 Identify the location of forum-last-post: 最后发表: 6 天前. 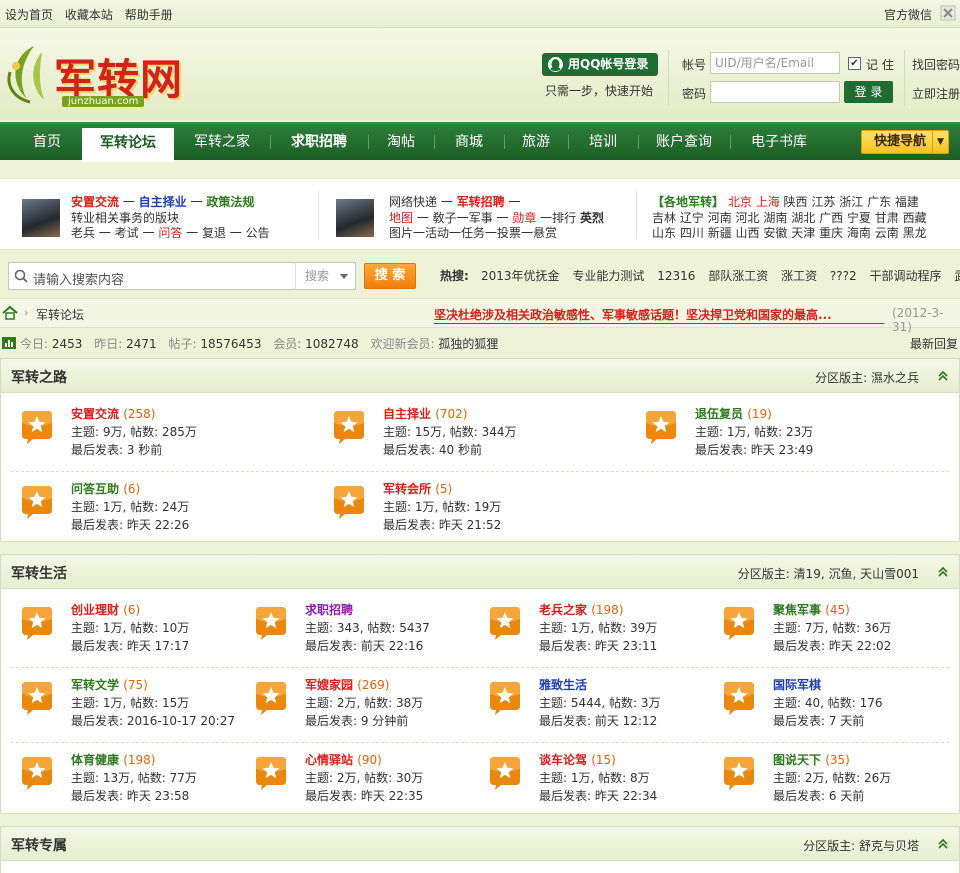
(818, 795).